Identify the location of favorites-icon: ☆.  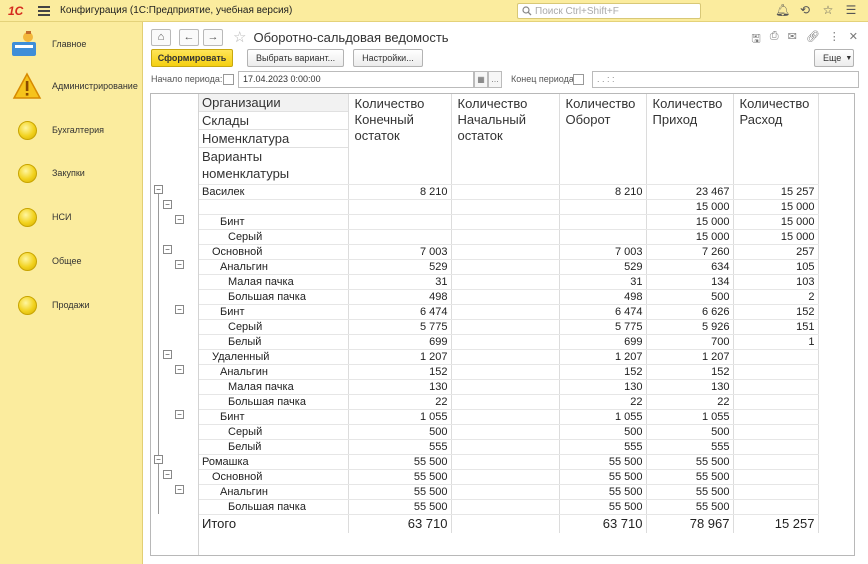
(828, 10).